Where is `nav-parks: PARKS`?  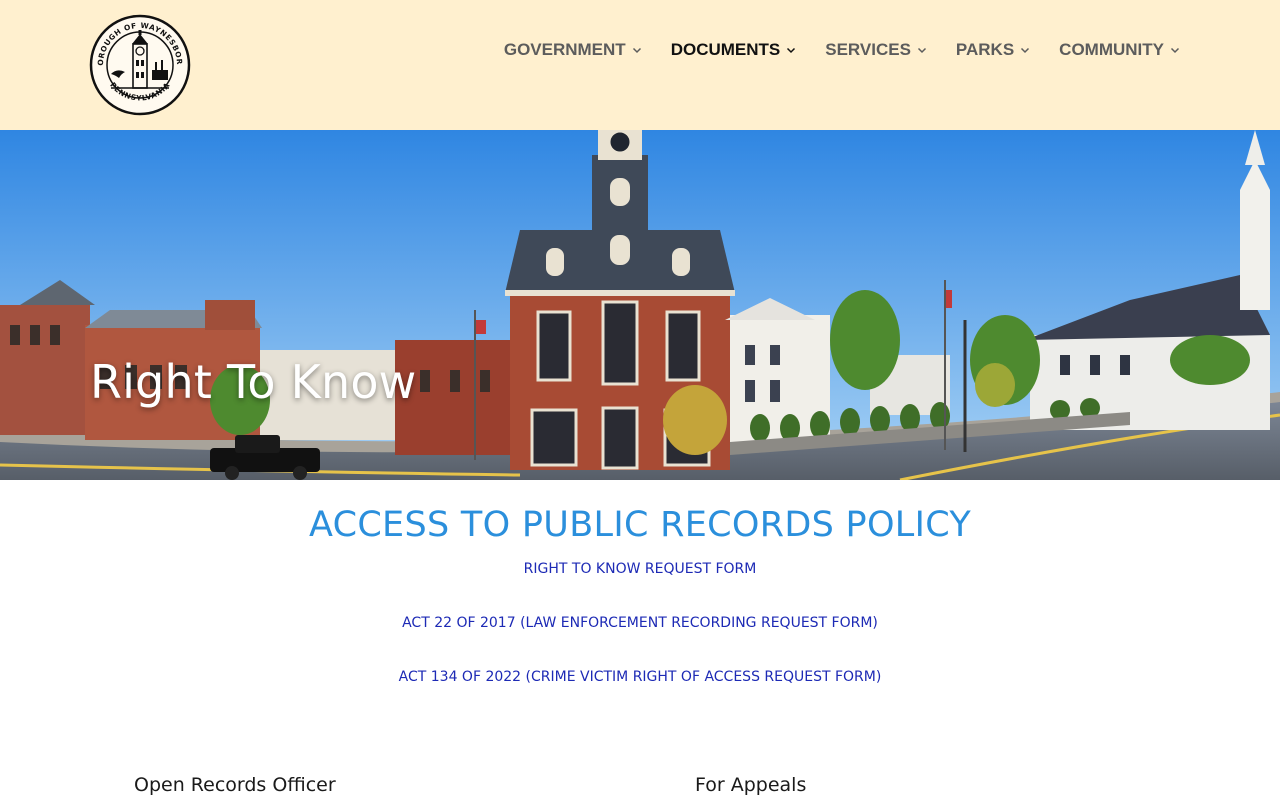
nav-parks: PARKS is located at coordinates (993, 50).